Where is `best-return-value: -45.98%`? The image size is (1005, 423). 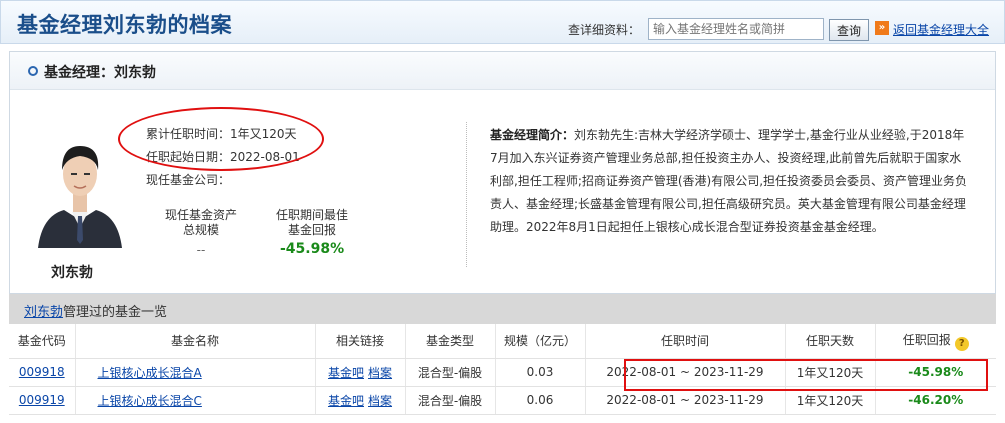
best-return-value: -45.98% is located at coordinates (312, 249).